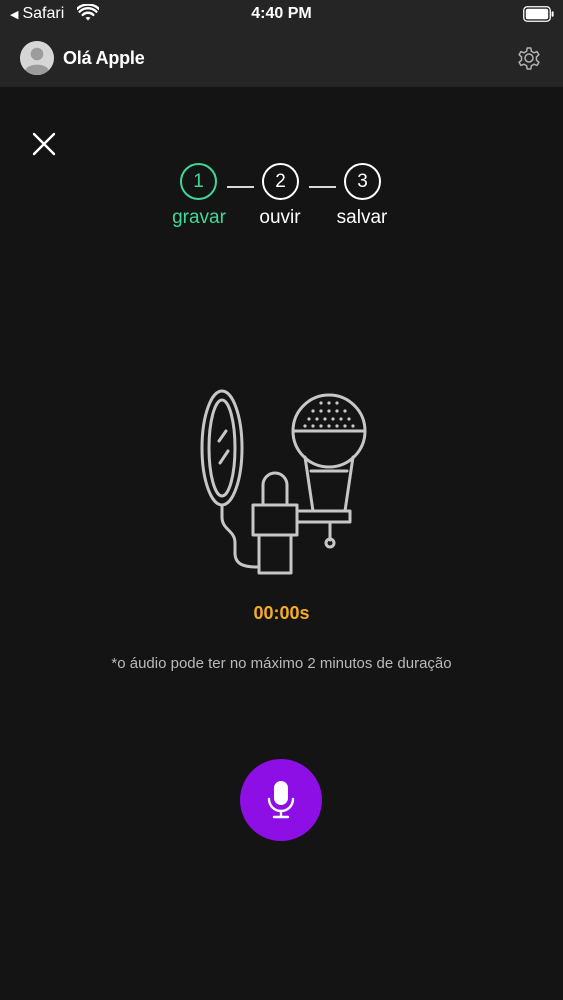 This screenshot has height=1000, width=563. I want to click on recording-timer: 00:00s, so click(281, 613).